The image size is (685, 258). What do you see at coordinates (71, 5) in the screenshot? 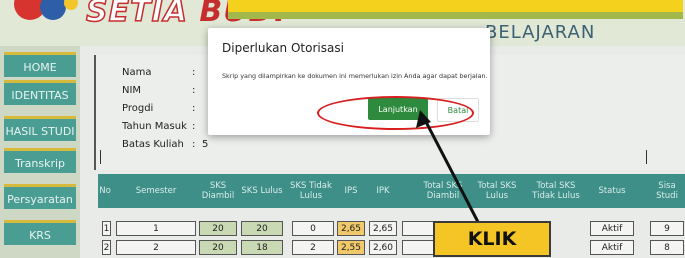
I see `logo-ball-yellow` at bounding box center [71, 5].